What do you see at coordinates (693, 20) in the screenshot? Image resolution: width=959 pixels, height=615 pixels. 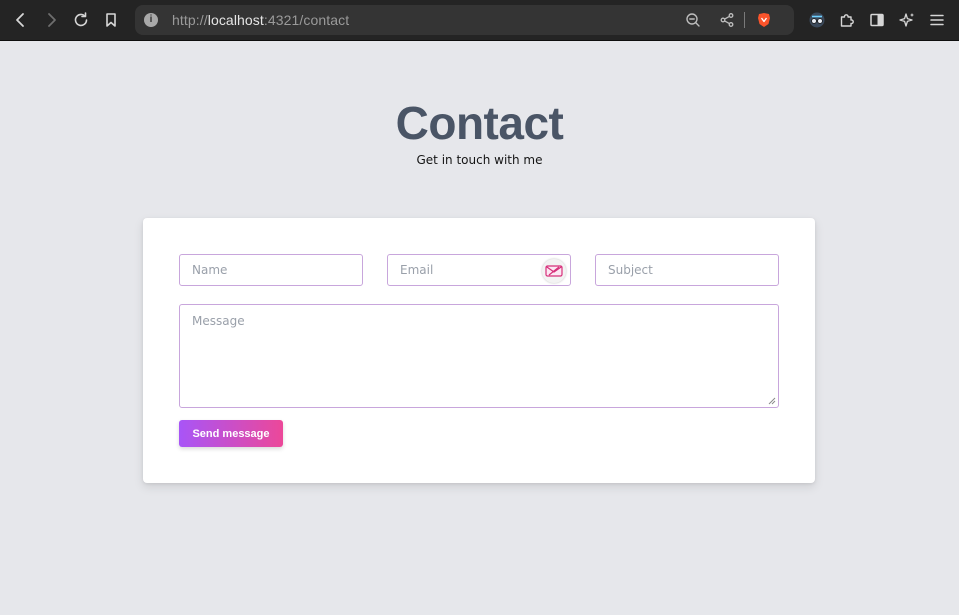 I see `zoom-icon` at bounding box center [693, 20].